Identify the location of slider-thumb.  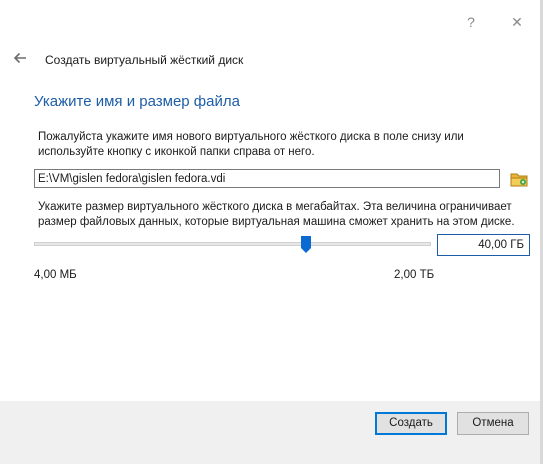
(306, 245).